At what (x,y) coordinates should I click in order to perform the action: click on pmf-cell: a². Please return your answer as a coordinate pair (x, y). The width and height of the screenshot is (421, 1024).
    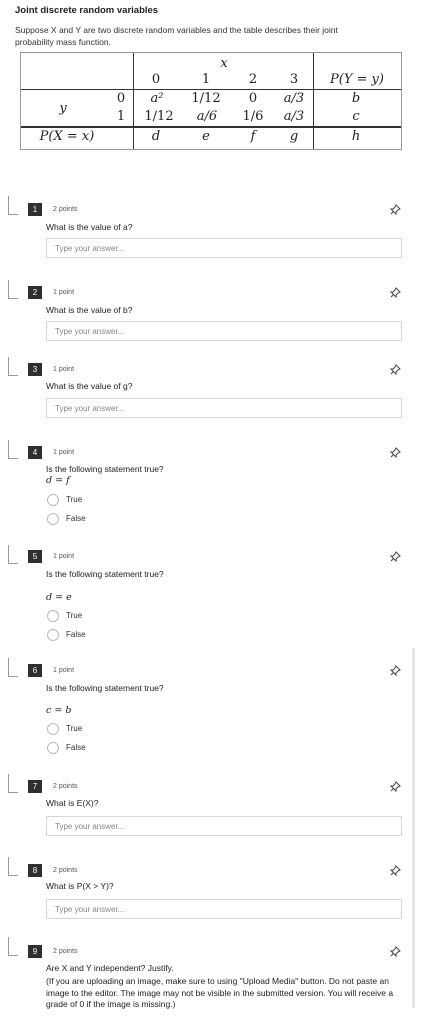
    Looking at the image, I should click on (157, 98).